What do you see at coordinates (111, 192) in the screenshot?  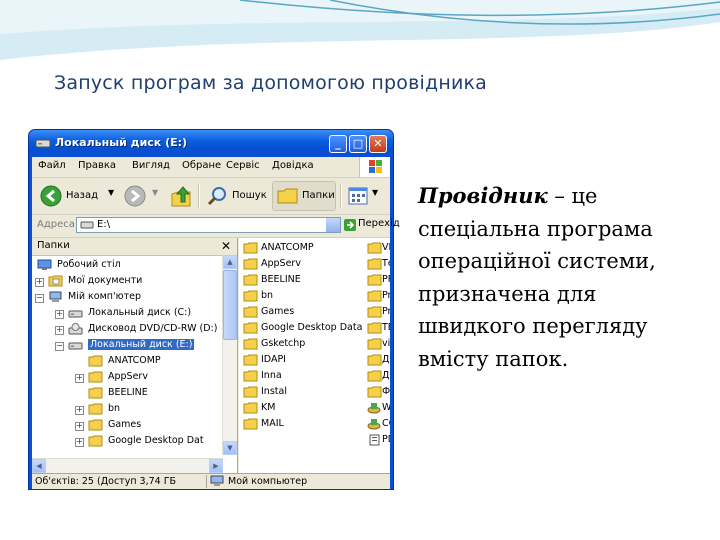 I see `back-dropdown-icon: ▼` at bounding box center [111, 192].